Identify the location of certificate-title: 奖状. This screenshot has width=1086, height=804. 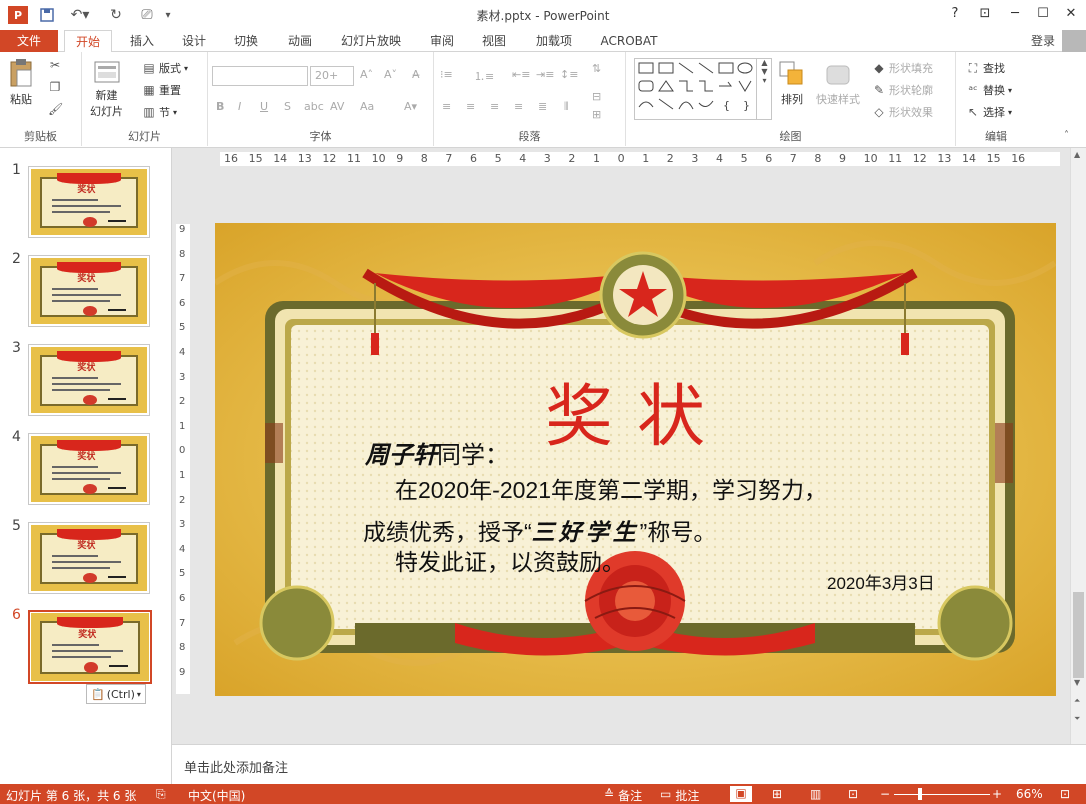
(637, 410).